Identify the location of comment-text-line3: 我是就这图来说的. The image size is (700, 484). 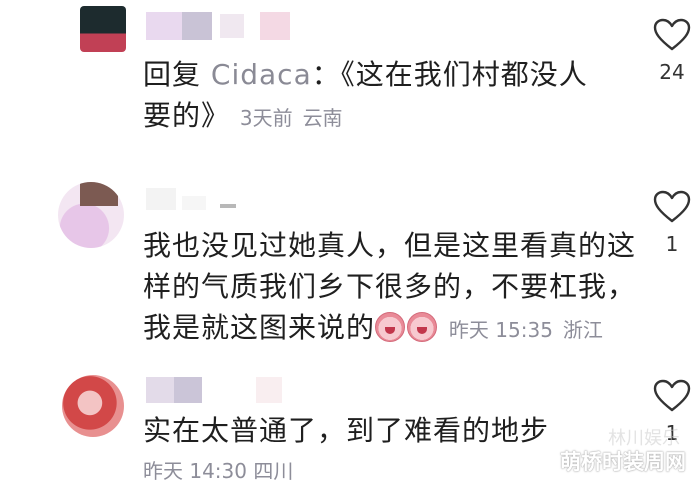
(259, 327).